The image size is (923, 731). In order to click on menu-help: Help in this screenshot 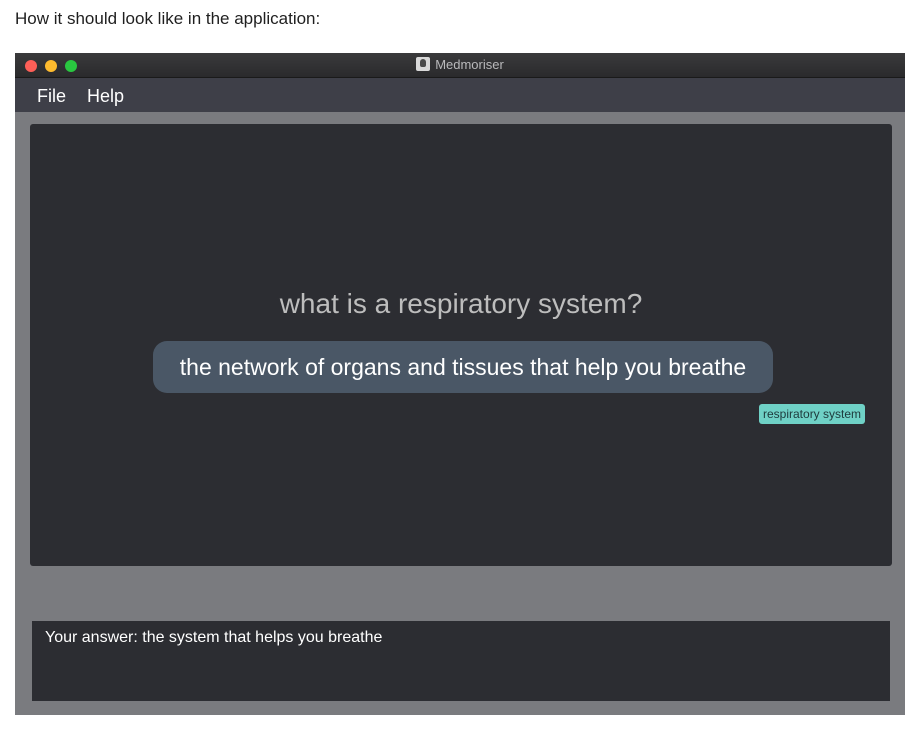, I will do `click(105, 96)`.